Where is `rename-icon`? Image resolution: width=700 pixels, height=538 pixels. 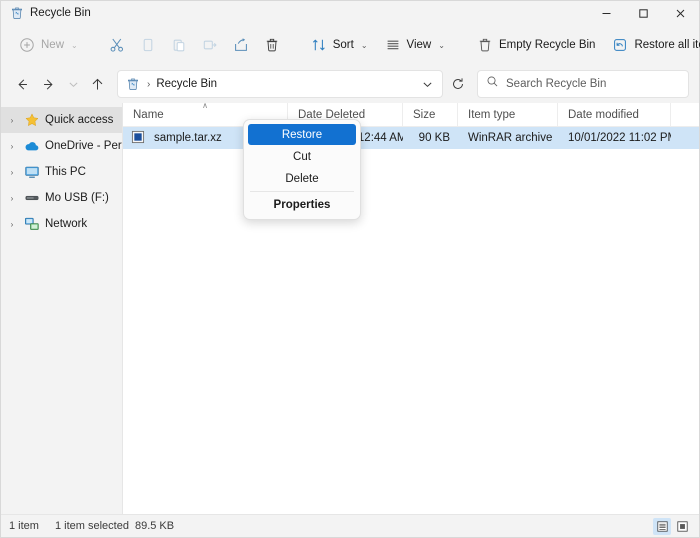 rename-icon is located at coordinates (210, 45).